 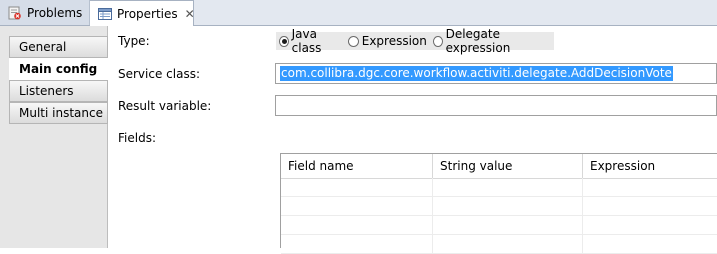 I want to click on radio-delegate-expression-label: Delegate expression, so click(x=478, y=41).